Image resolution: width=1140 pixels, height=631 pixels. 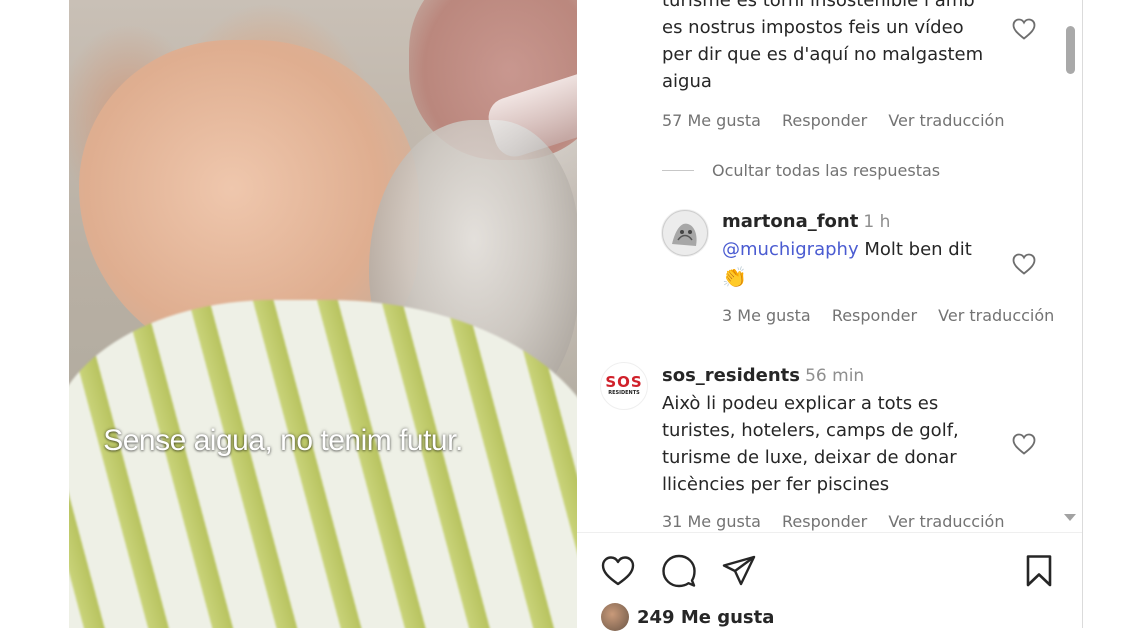 I want to click on comment-meta: 57 Me gusta Responder Ver traducción, so click(x=841, y=120).